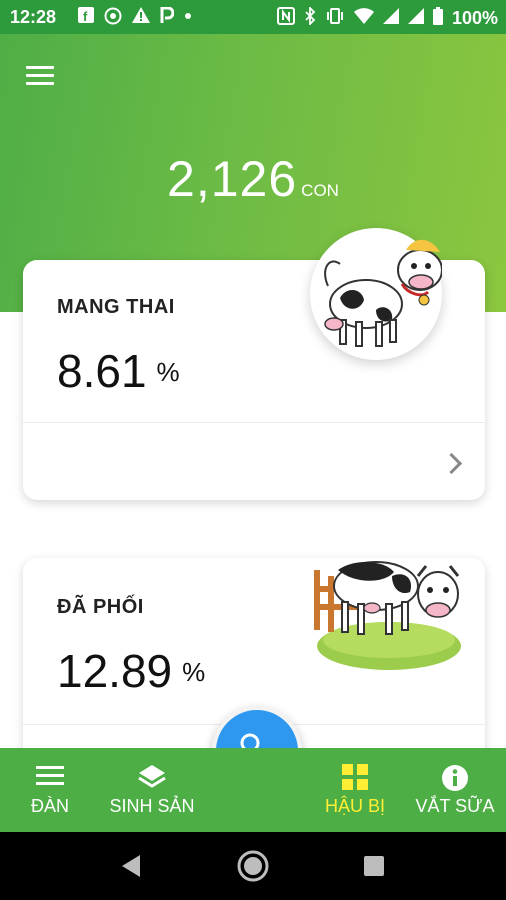 Image resolution: width=506 pixels, height=900 pixels. Describe the element at coordinates (116, 307) in the screenshot. I see `card-title: MANG THAI` at that location.